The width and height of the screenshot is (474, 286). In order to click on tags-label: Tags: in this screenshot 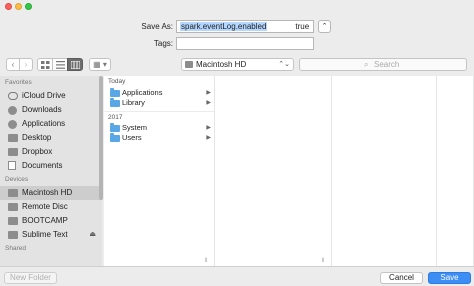, I will do `click(163, 43)`.